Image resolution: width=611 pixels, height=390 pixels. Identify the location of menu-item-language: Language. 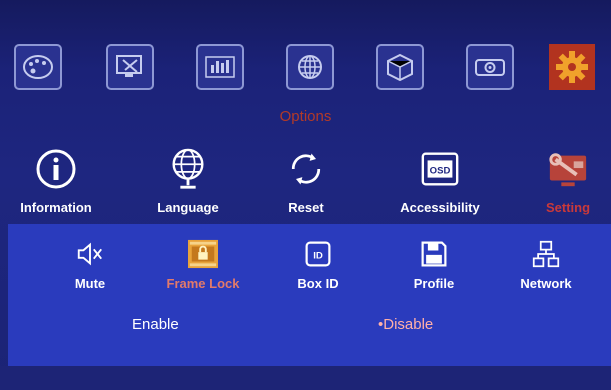
(188, 182).